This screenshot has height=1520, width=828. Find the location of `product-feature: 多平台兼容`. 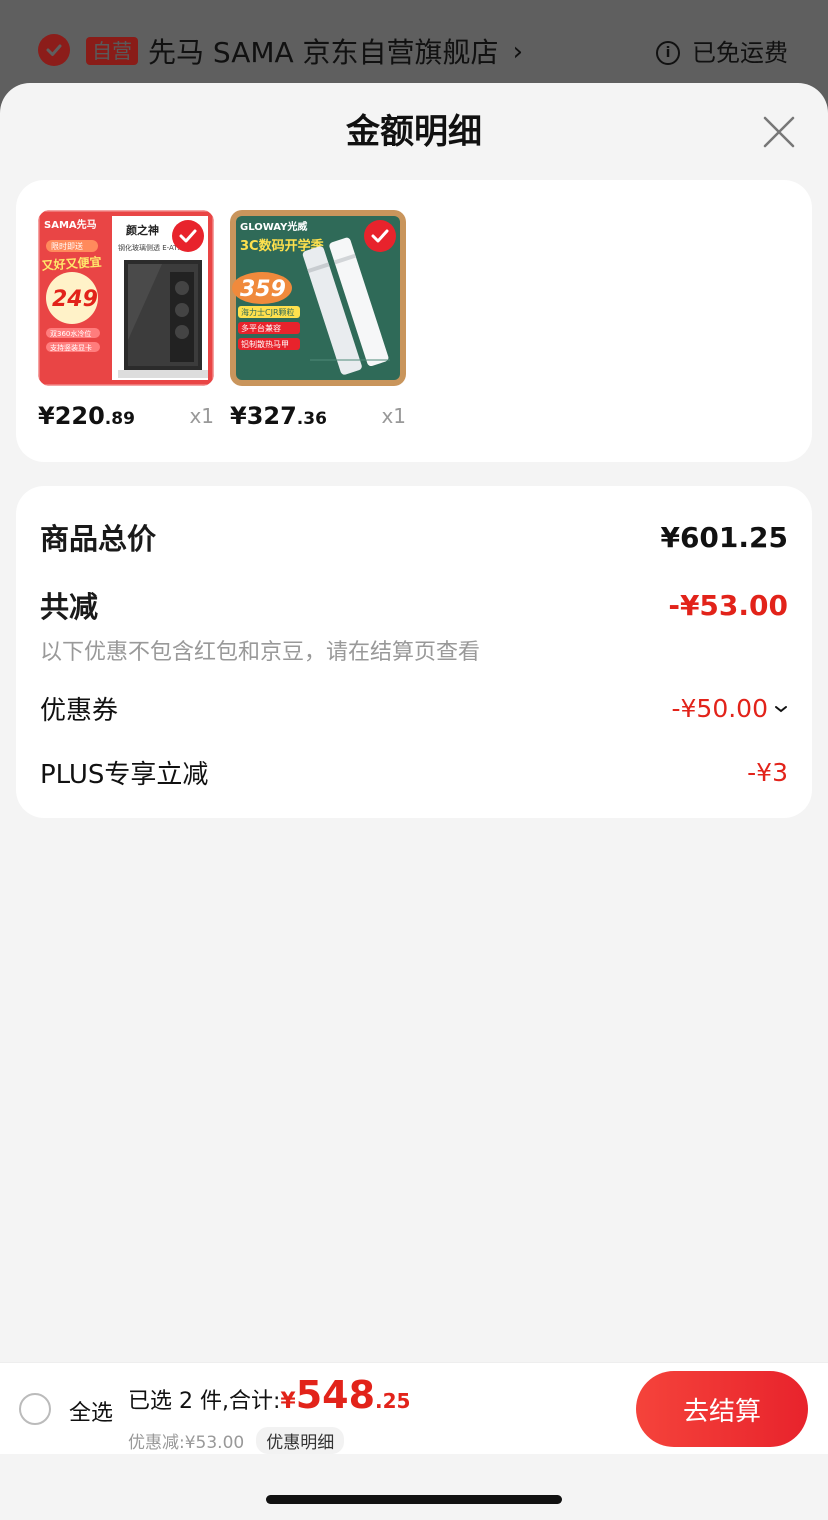

product-feature: 多平台兼容 is located at coordinates (261, 328).